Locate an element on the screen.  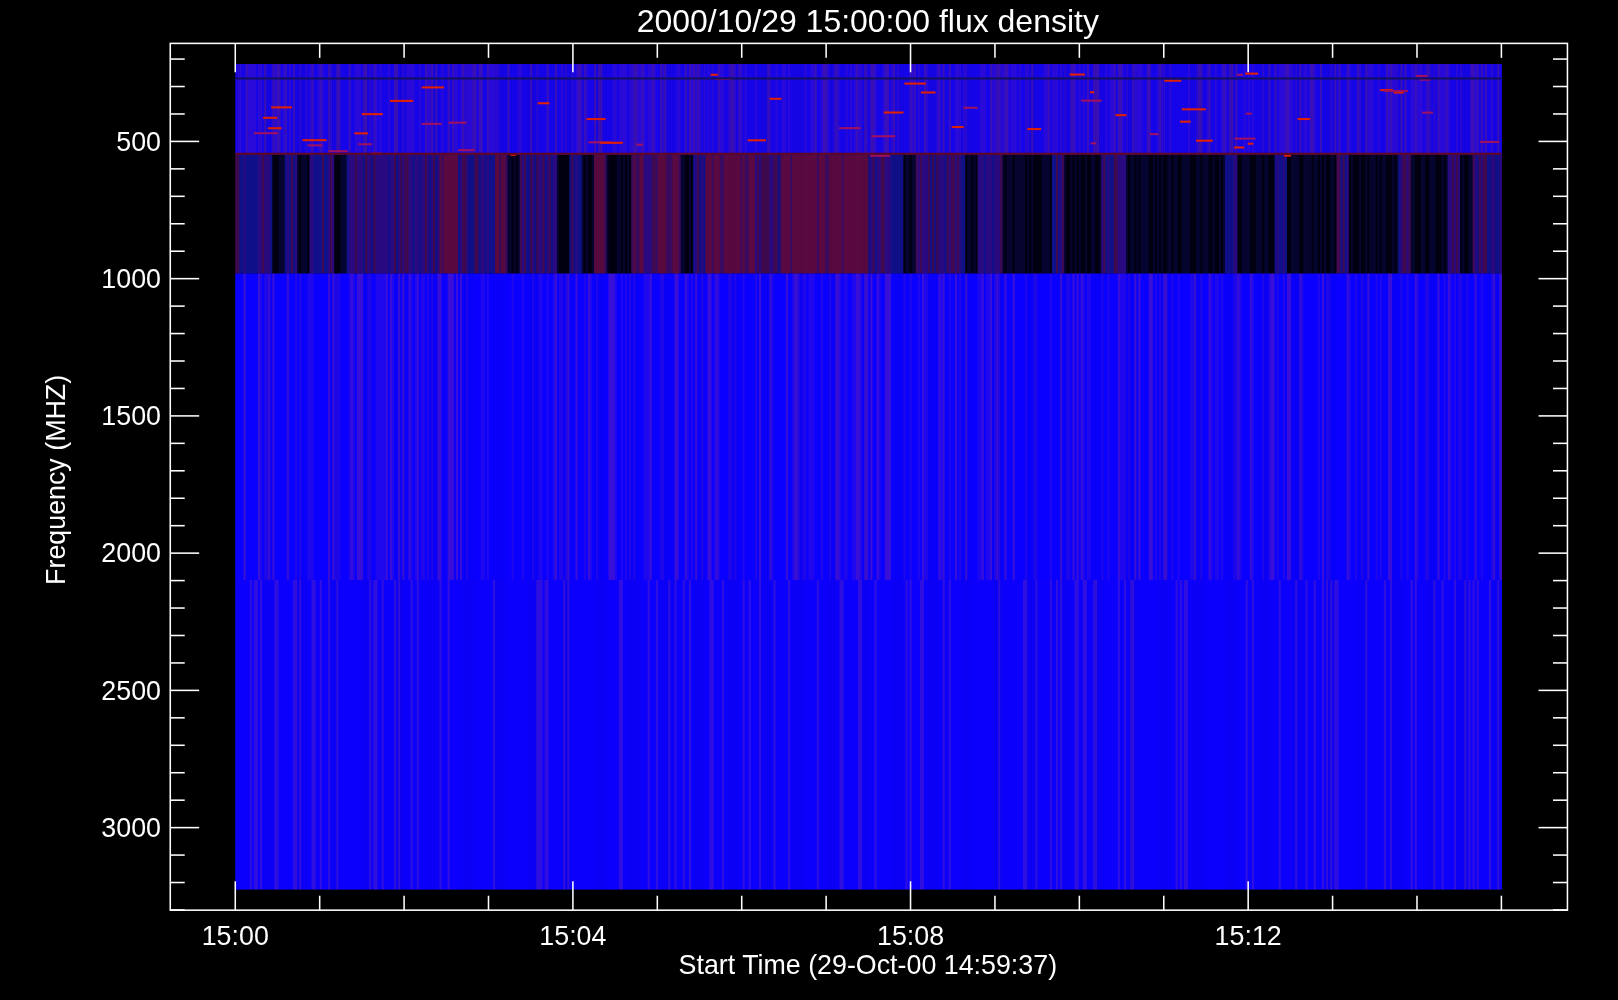
x-axis-label: Start Time (29-Oct-00 14:59:37) is located at coordinates (868, 965).